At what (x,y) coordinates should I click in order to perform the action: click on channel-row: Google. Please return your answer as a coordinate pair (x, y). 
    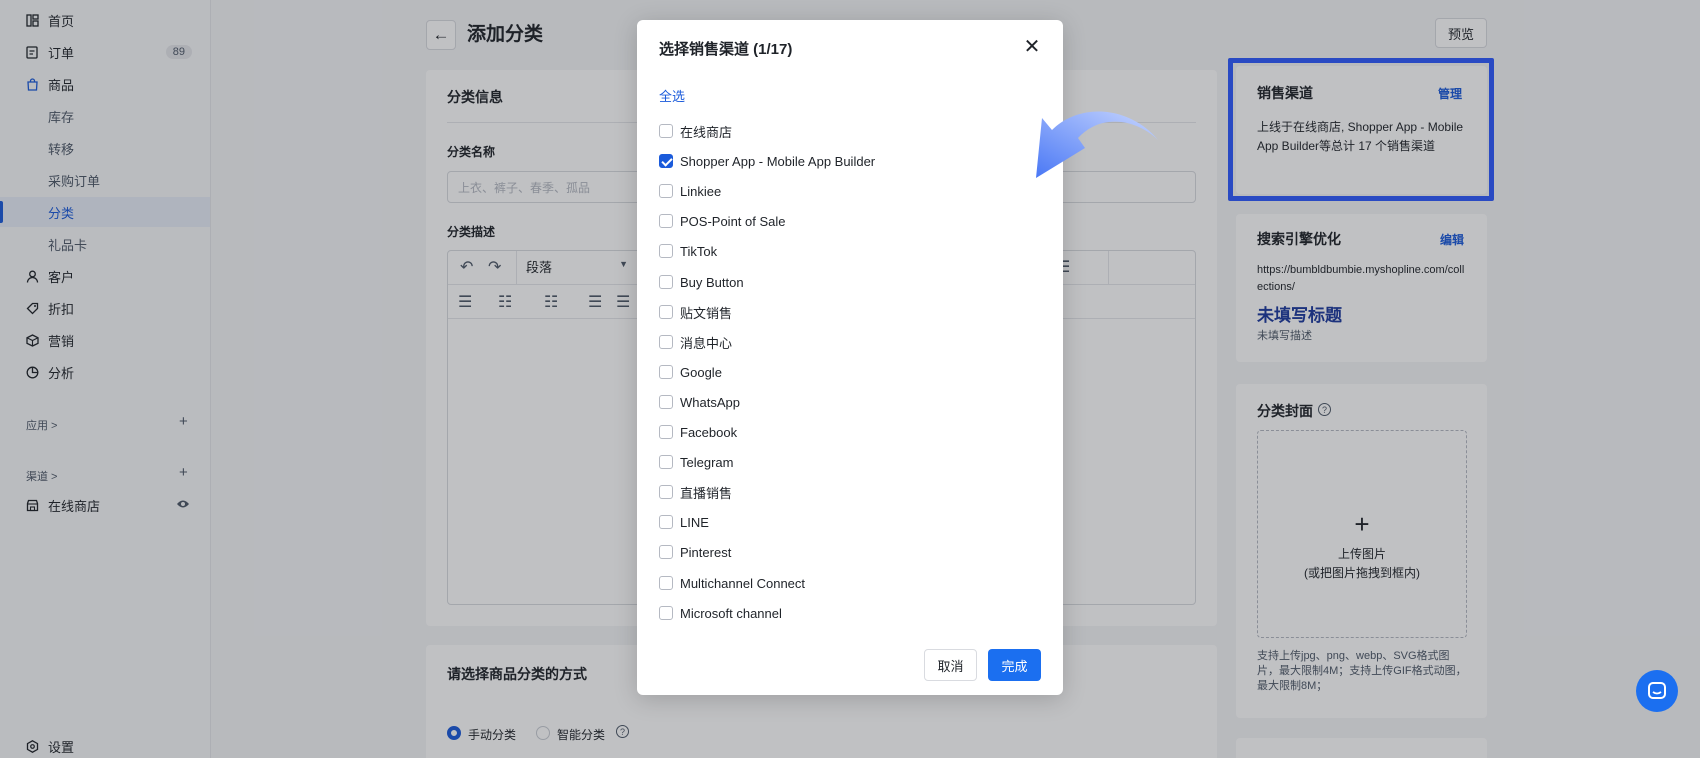
    Looking at the image, I should click on (690, 372).